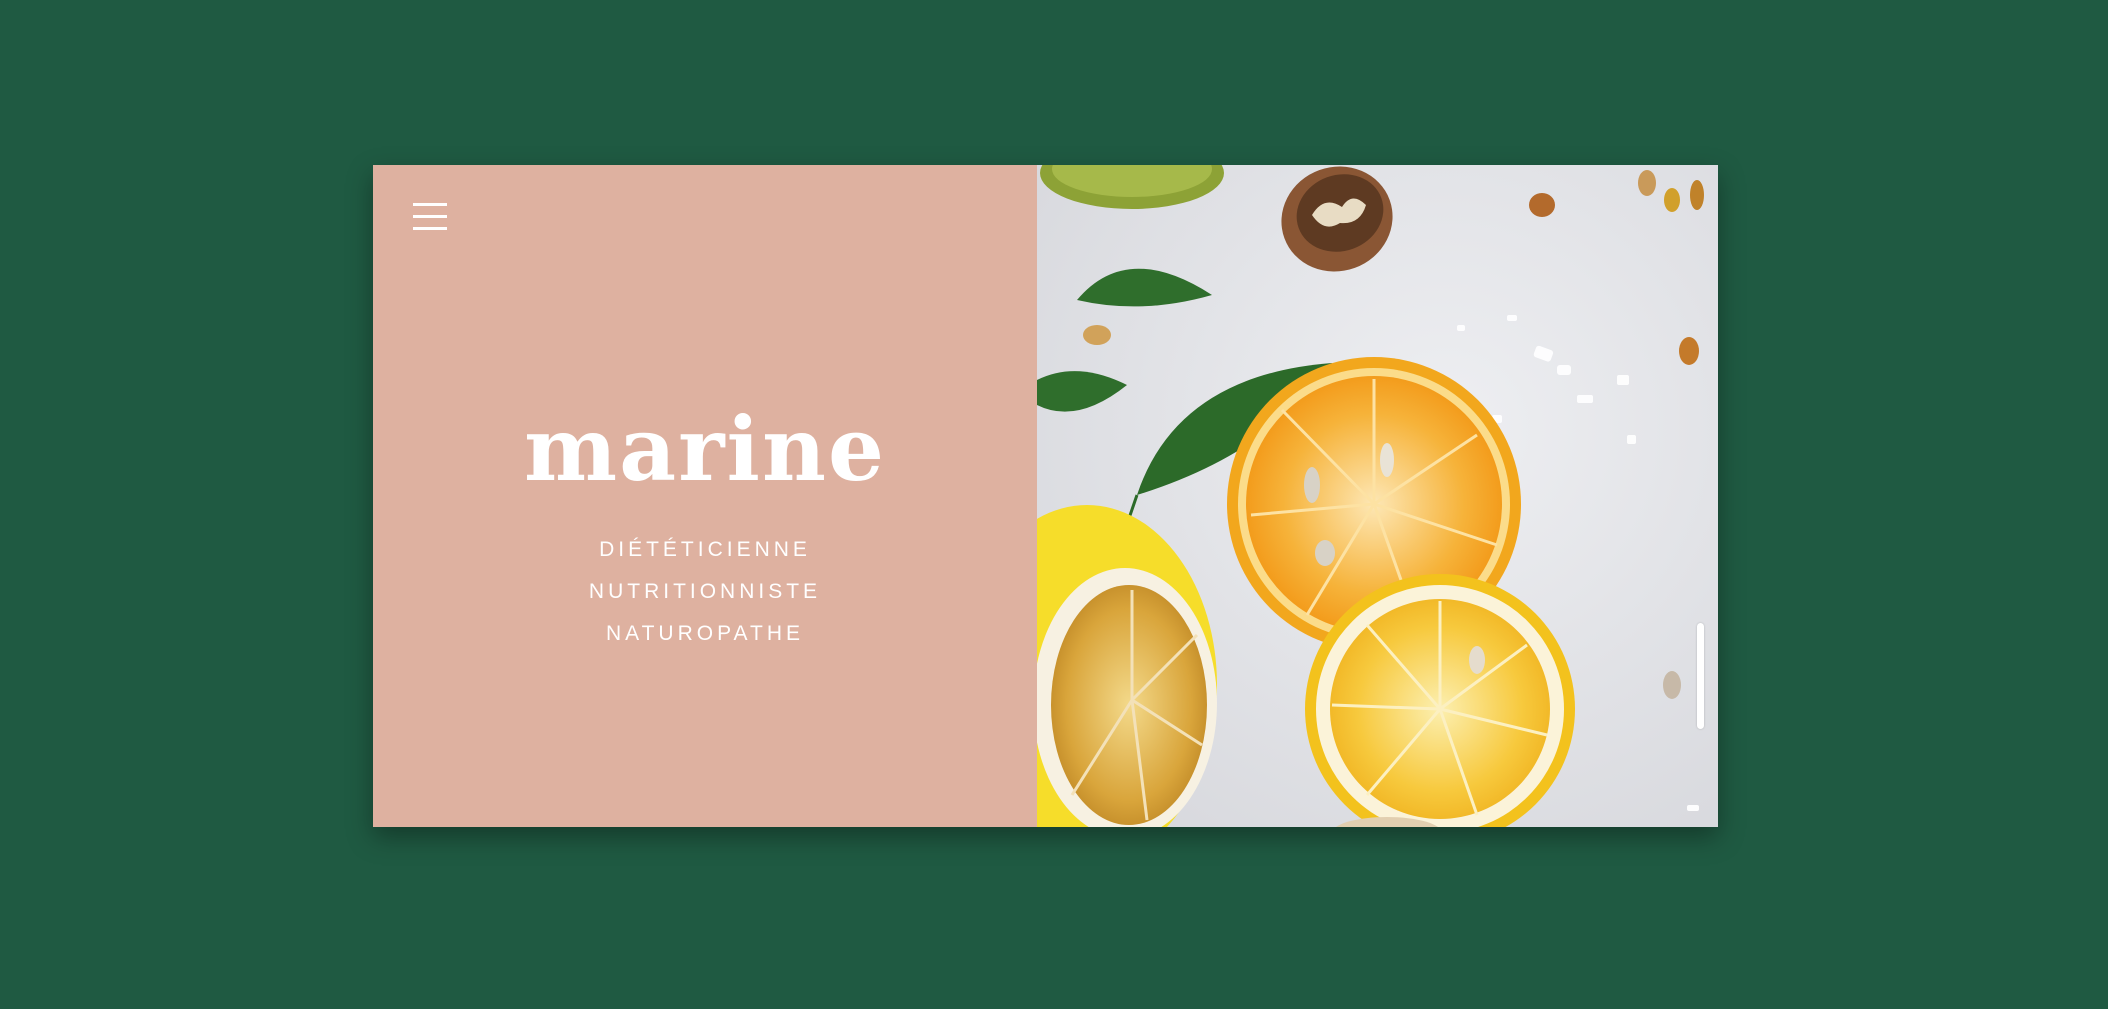 This screenshot has height=1009, width=2108. What do you see at coordinates (430, 219) in the screenshot?
I see `hamburger-menu-icon` at bounding box center [430, 219].